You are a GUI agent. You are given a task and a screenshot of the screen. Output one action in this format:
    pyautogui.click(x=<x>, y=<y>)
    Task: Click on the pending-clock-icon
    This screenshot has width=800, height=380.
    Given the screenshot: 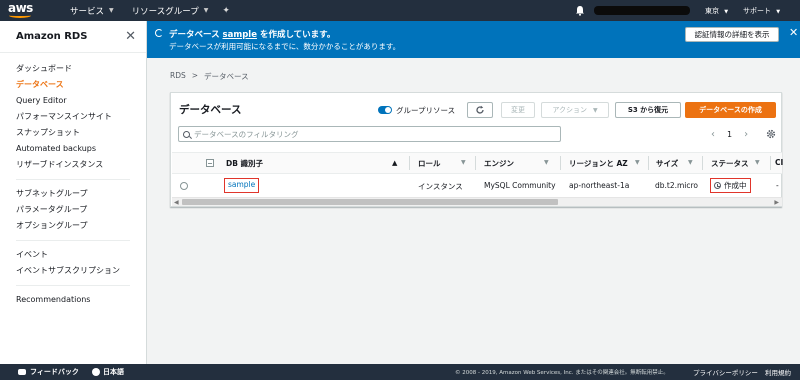 What is the action you would take?
    pyautogui.click(x=717, y=185)
    